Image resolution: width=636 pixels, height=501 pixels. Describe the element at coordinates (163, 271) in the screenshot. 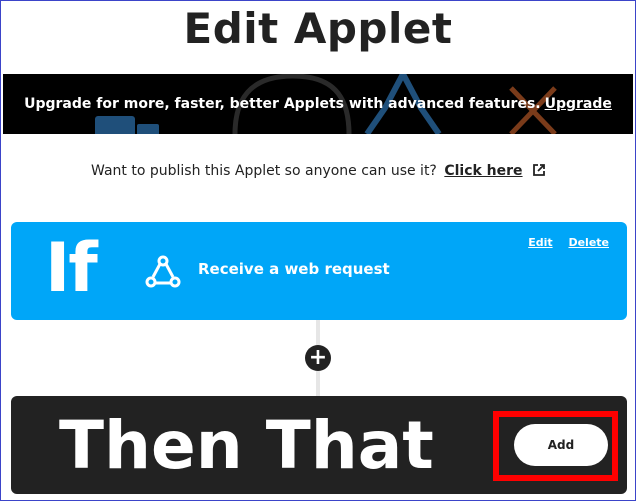

I see `webhook-icon` at that location.